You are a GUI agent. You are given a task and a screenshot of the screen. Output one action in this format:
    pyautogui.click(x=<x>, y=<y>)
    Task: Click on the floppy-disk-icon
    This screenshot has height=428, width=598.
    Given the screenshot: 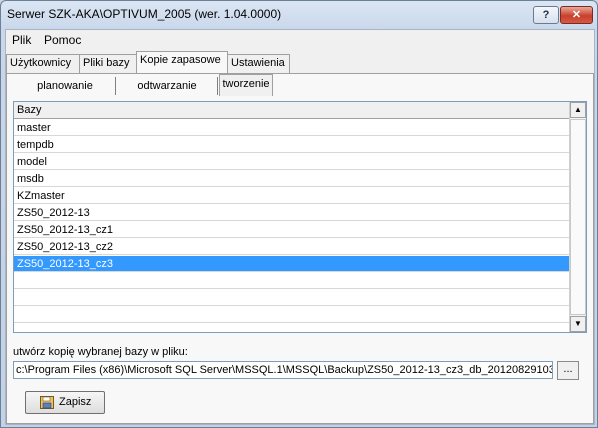 What is the action you would take?
    pyautogui.click(x=47, y=402)
    